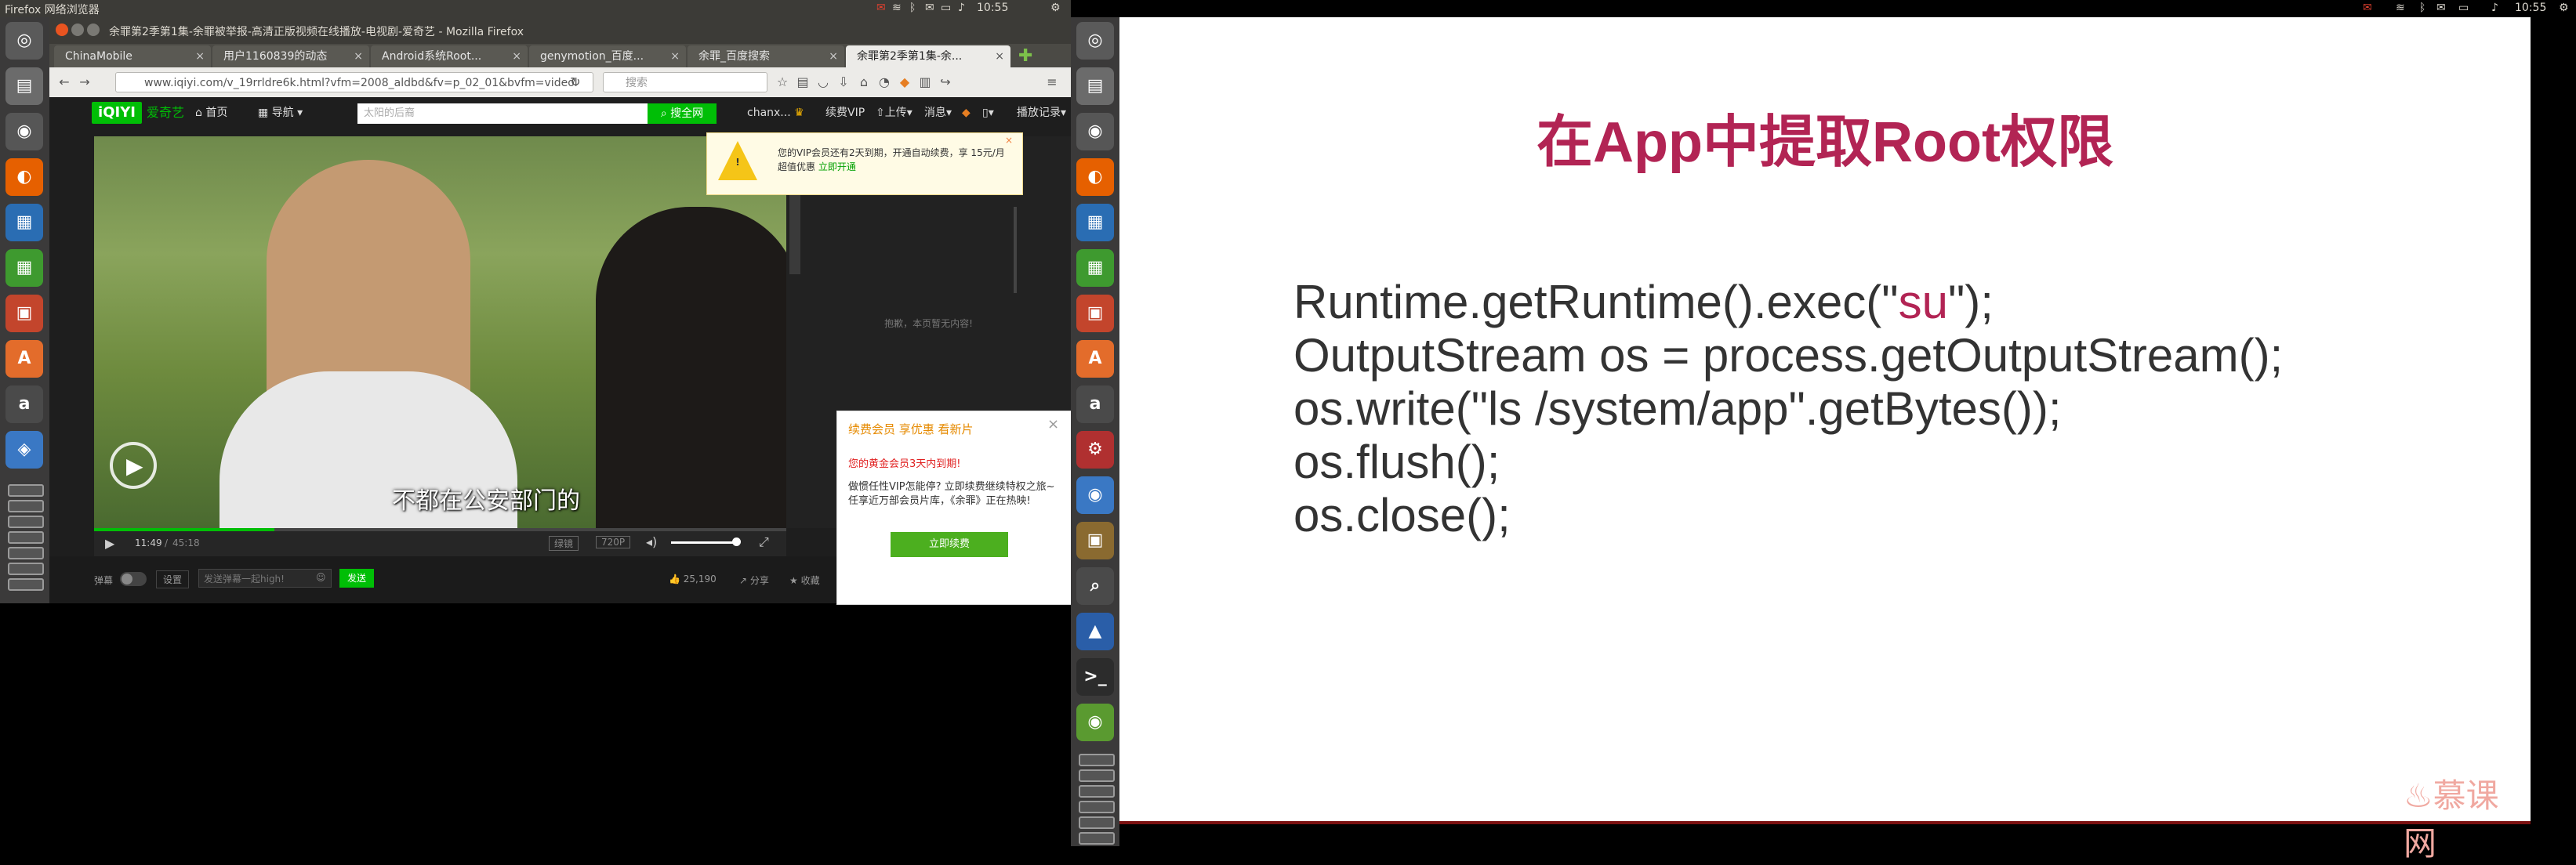 The image size is (2576, 865). Describe the element at coordinates (440, 332) in the screenshot. I see `video-player: ▶ 不都在公安部门的` at that location.